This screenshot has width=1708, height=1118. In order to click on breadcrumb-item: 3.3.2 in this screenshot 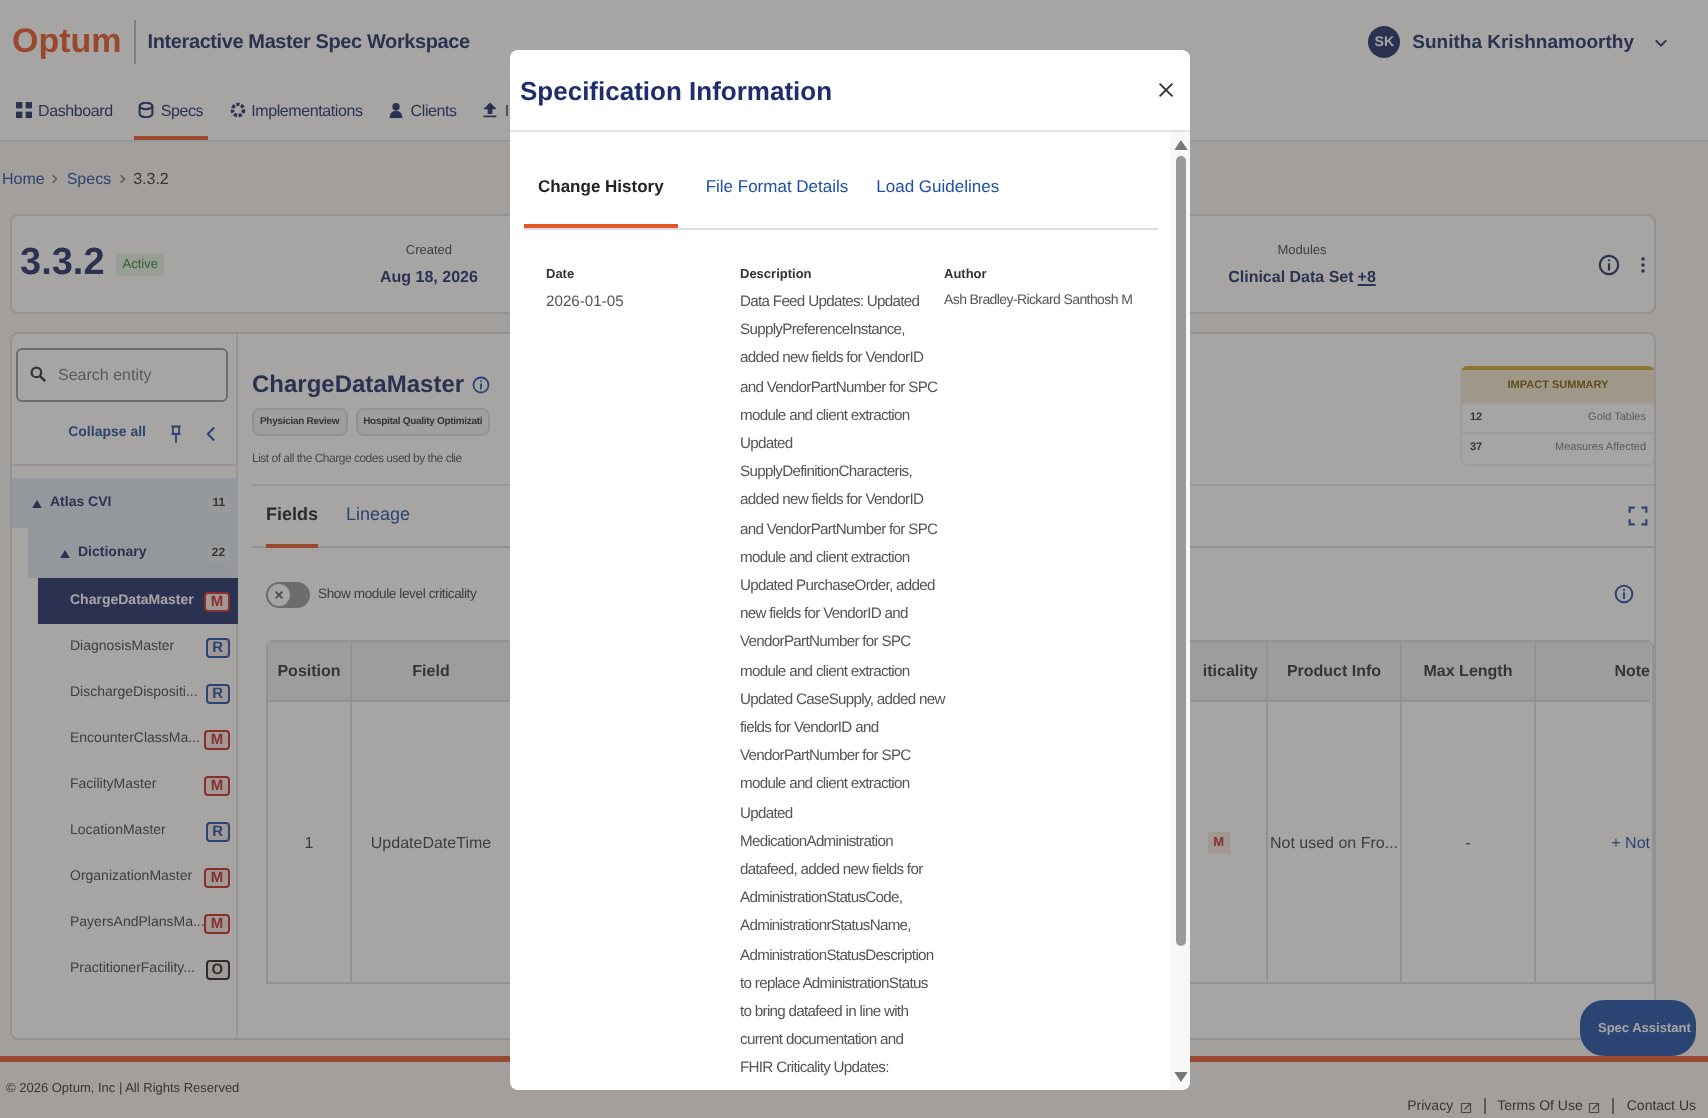, I will do `click(151, 178)`.